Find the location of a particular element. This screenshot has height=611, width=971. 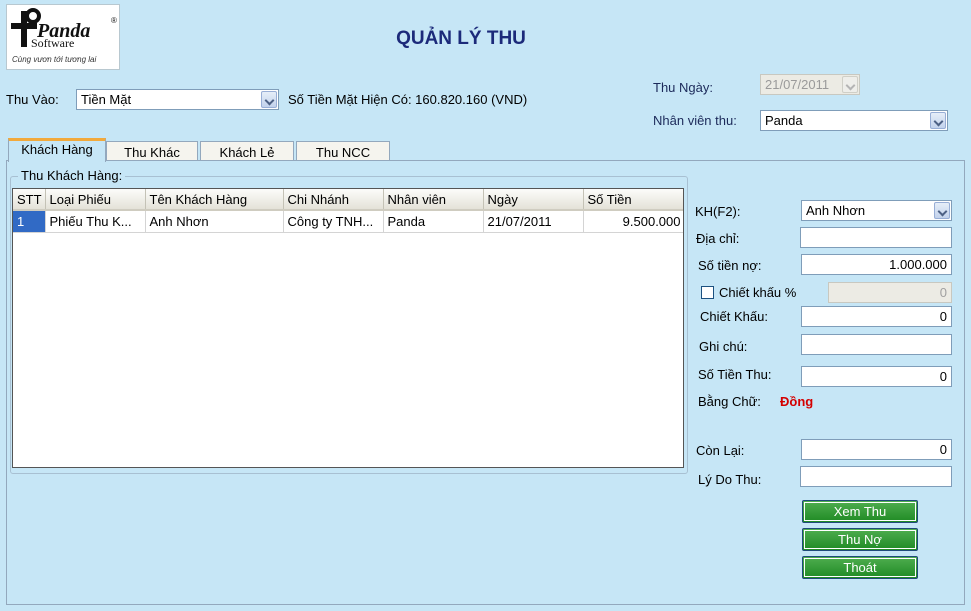

chiet-khau-pct-input: 0 is located at coordinates (890, 292).